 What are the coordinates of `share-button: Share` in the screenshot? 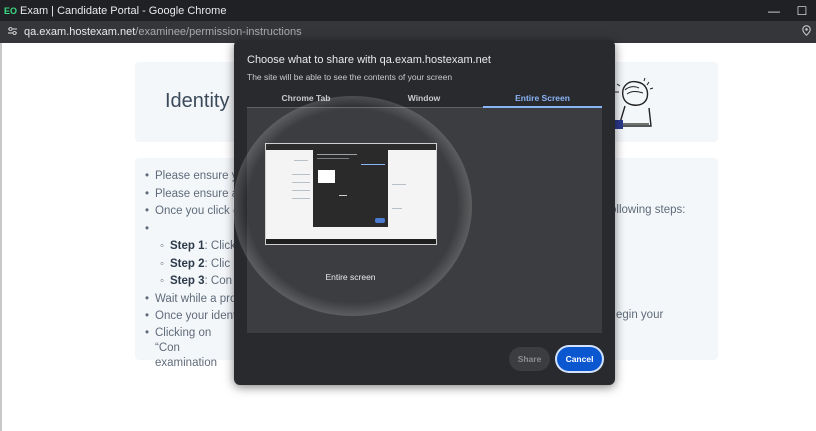 It's located at (529, 359).